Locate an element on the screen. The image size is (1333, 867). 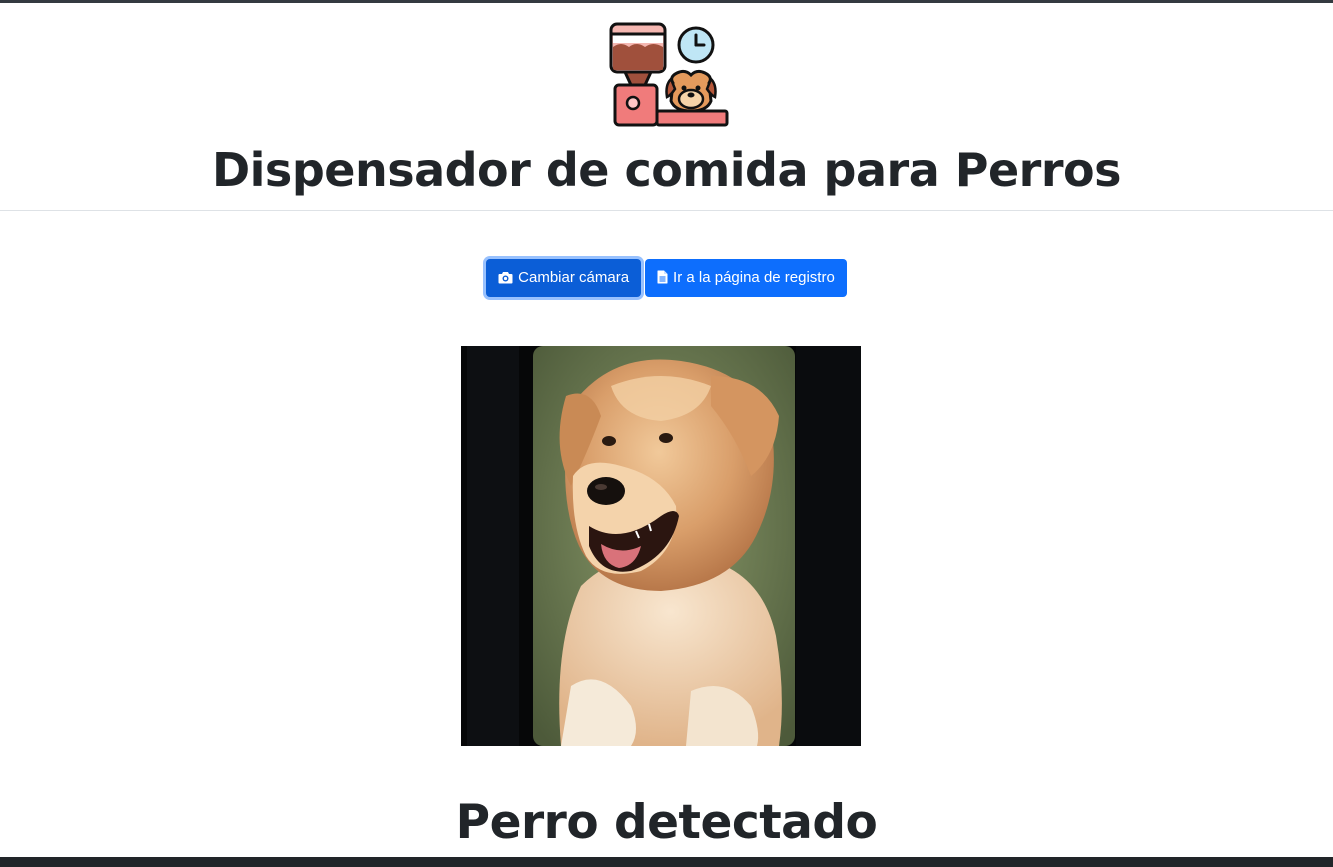
footer-bar is located at coordinates (666, 862).